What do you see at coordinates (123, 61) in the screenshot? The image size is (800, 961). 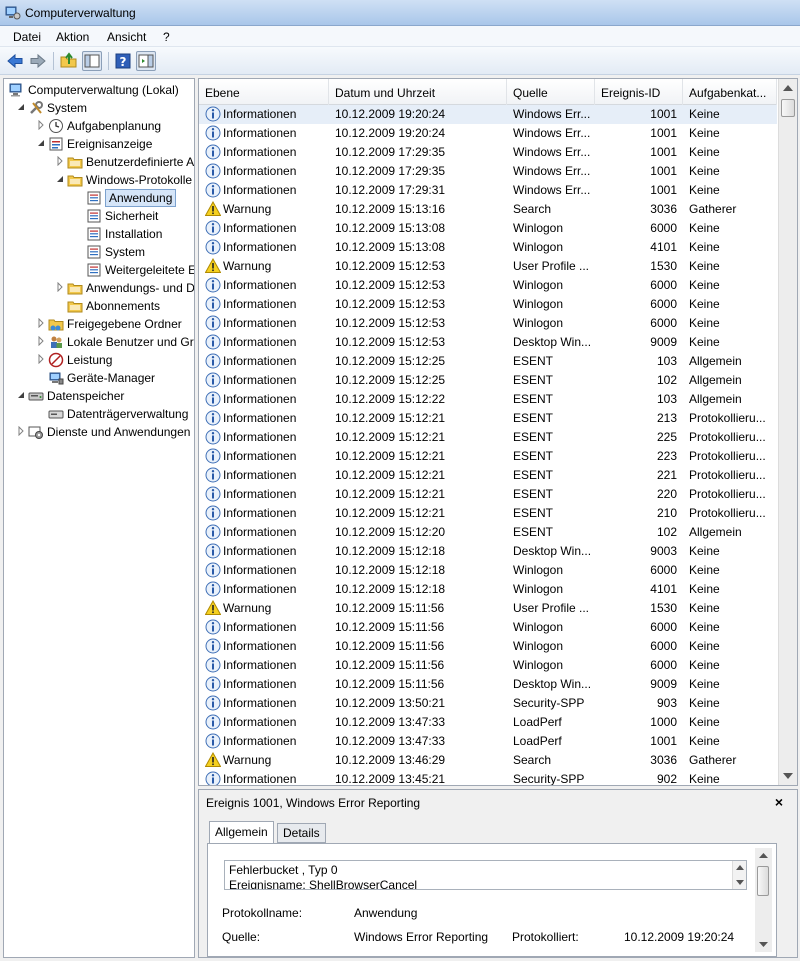 I see `help-button: ?` at bounding box center [123, 61].